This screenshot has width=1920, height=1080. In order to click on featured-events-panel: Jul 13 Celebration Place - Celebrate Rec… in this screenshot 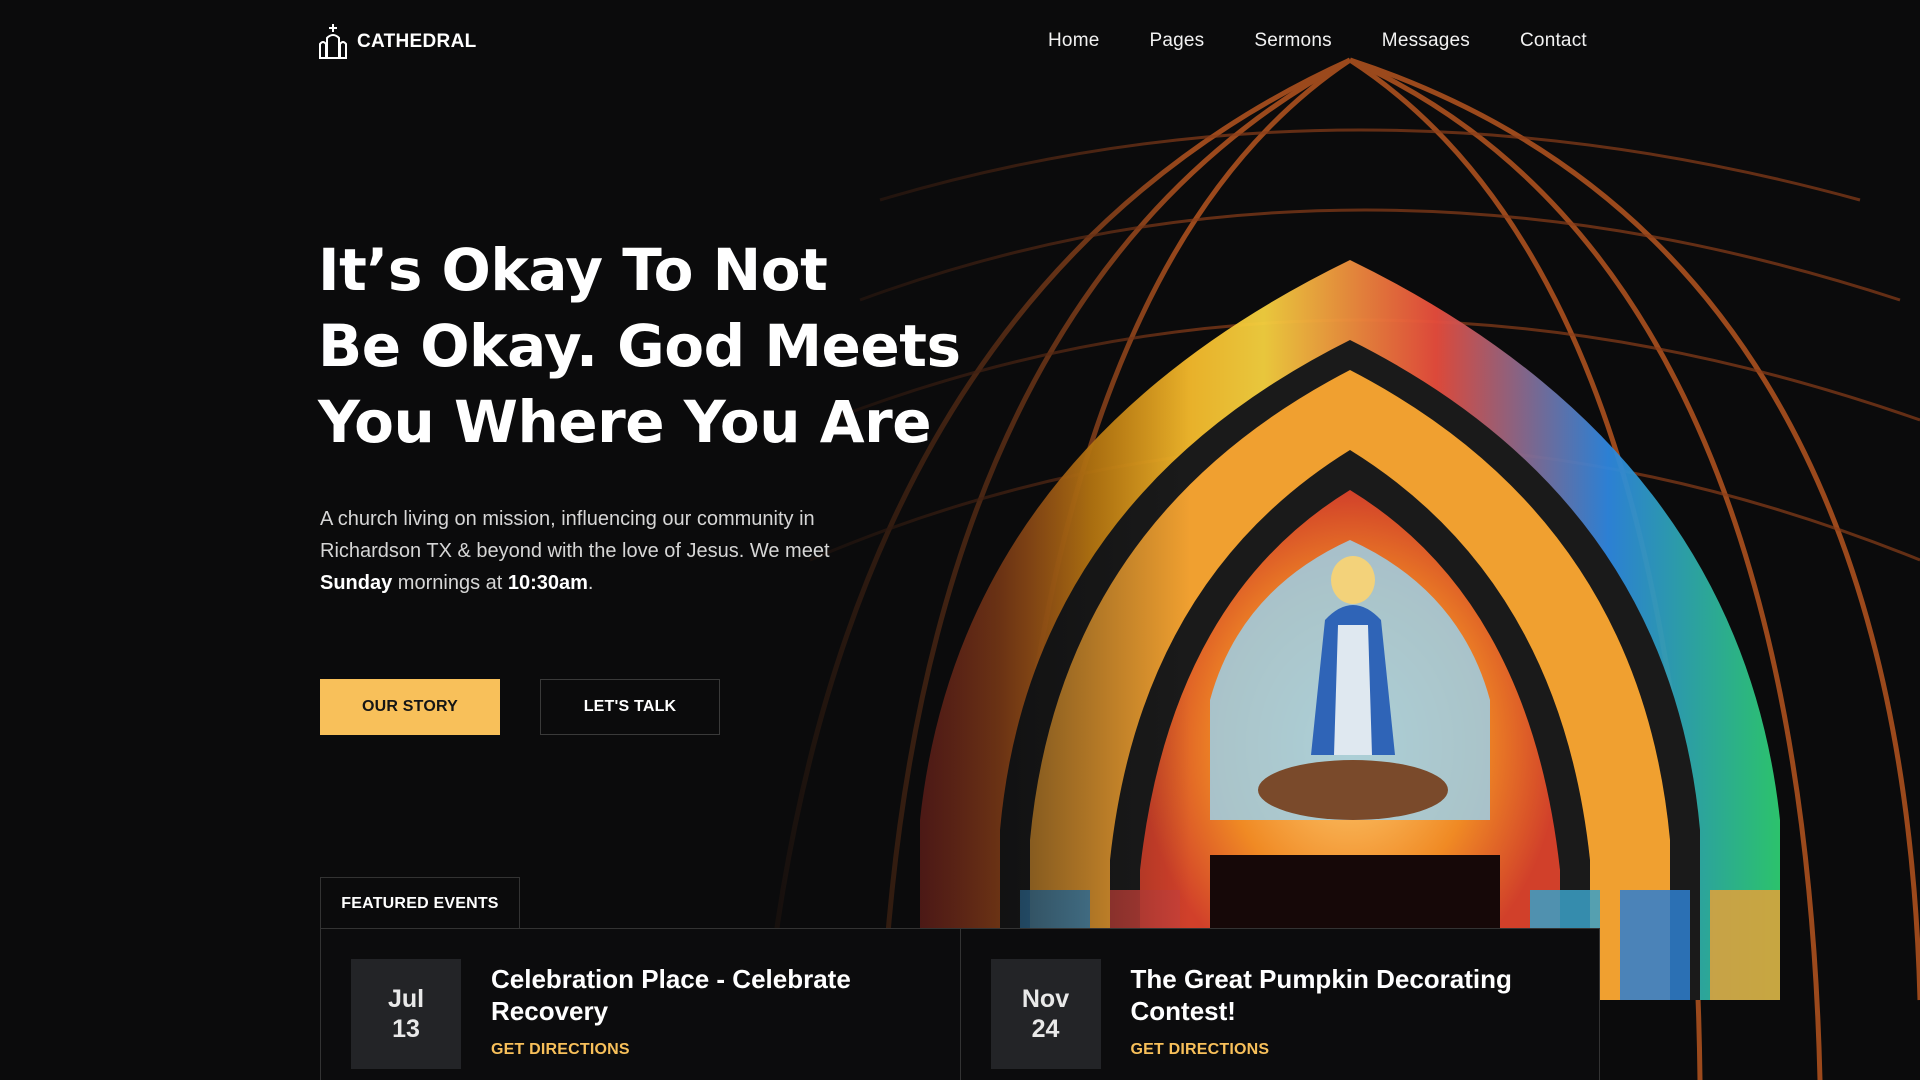, I will do `click(960, 1004)`.